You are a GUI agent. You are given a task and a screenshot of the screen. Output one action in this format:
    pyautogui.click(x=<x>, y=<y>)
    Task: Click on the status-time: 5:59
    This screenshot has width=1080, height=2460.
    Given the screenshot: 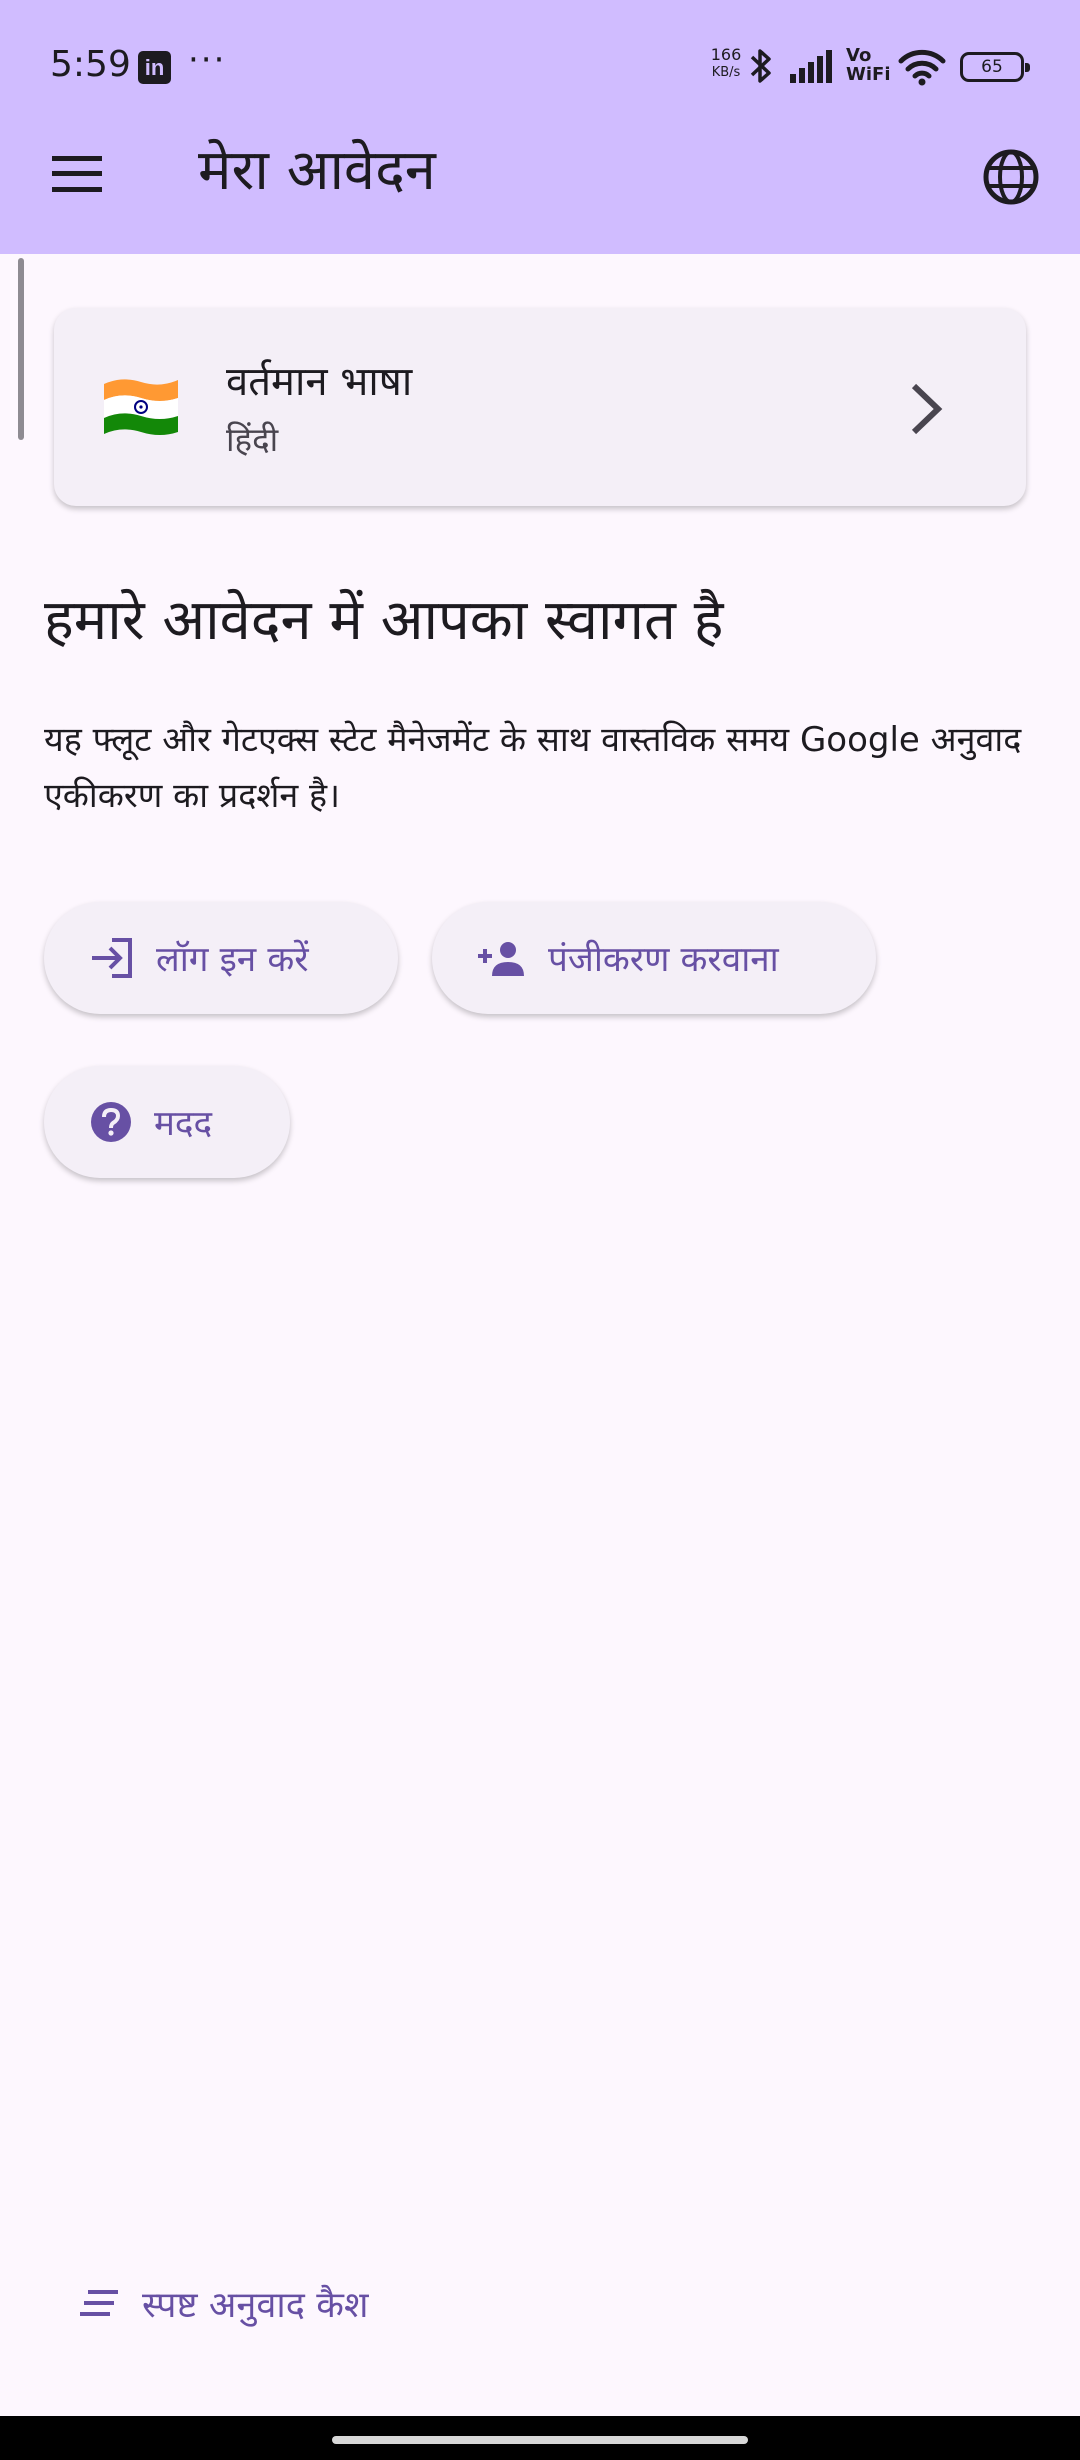 What is the action you would take?
    pyautogui.click(x=90, y=64)
    